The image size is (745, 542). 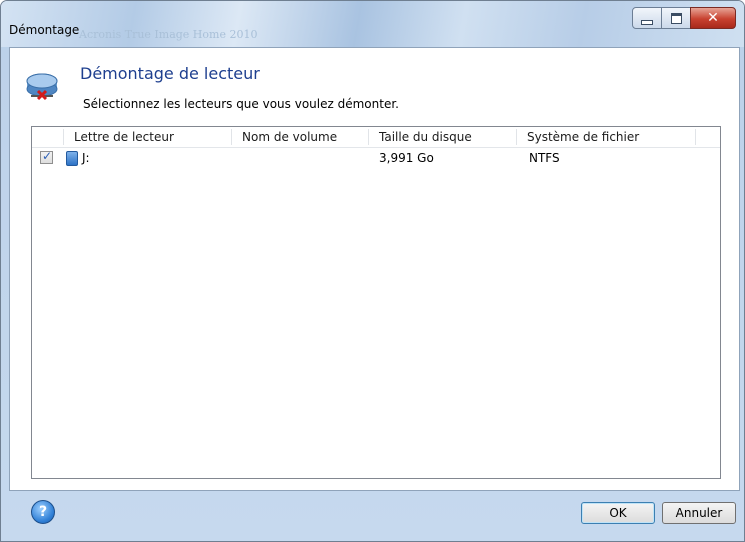 I want to click on ok-button: OK, so click(x=618, y=513).